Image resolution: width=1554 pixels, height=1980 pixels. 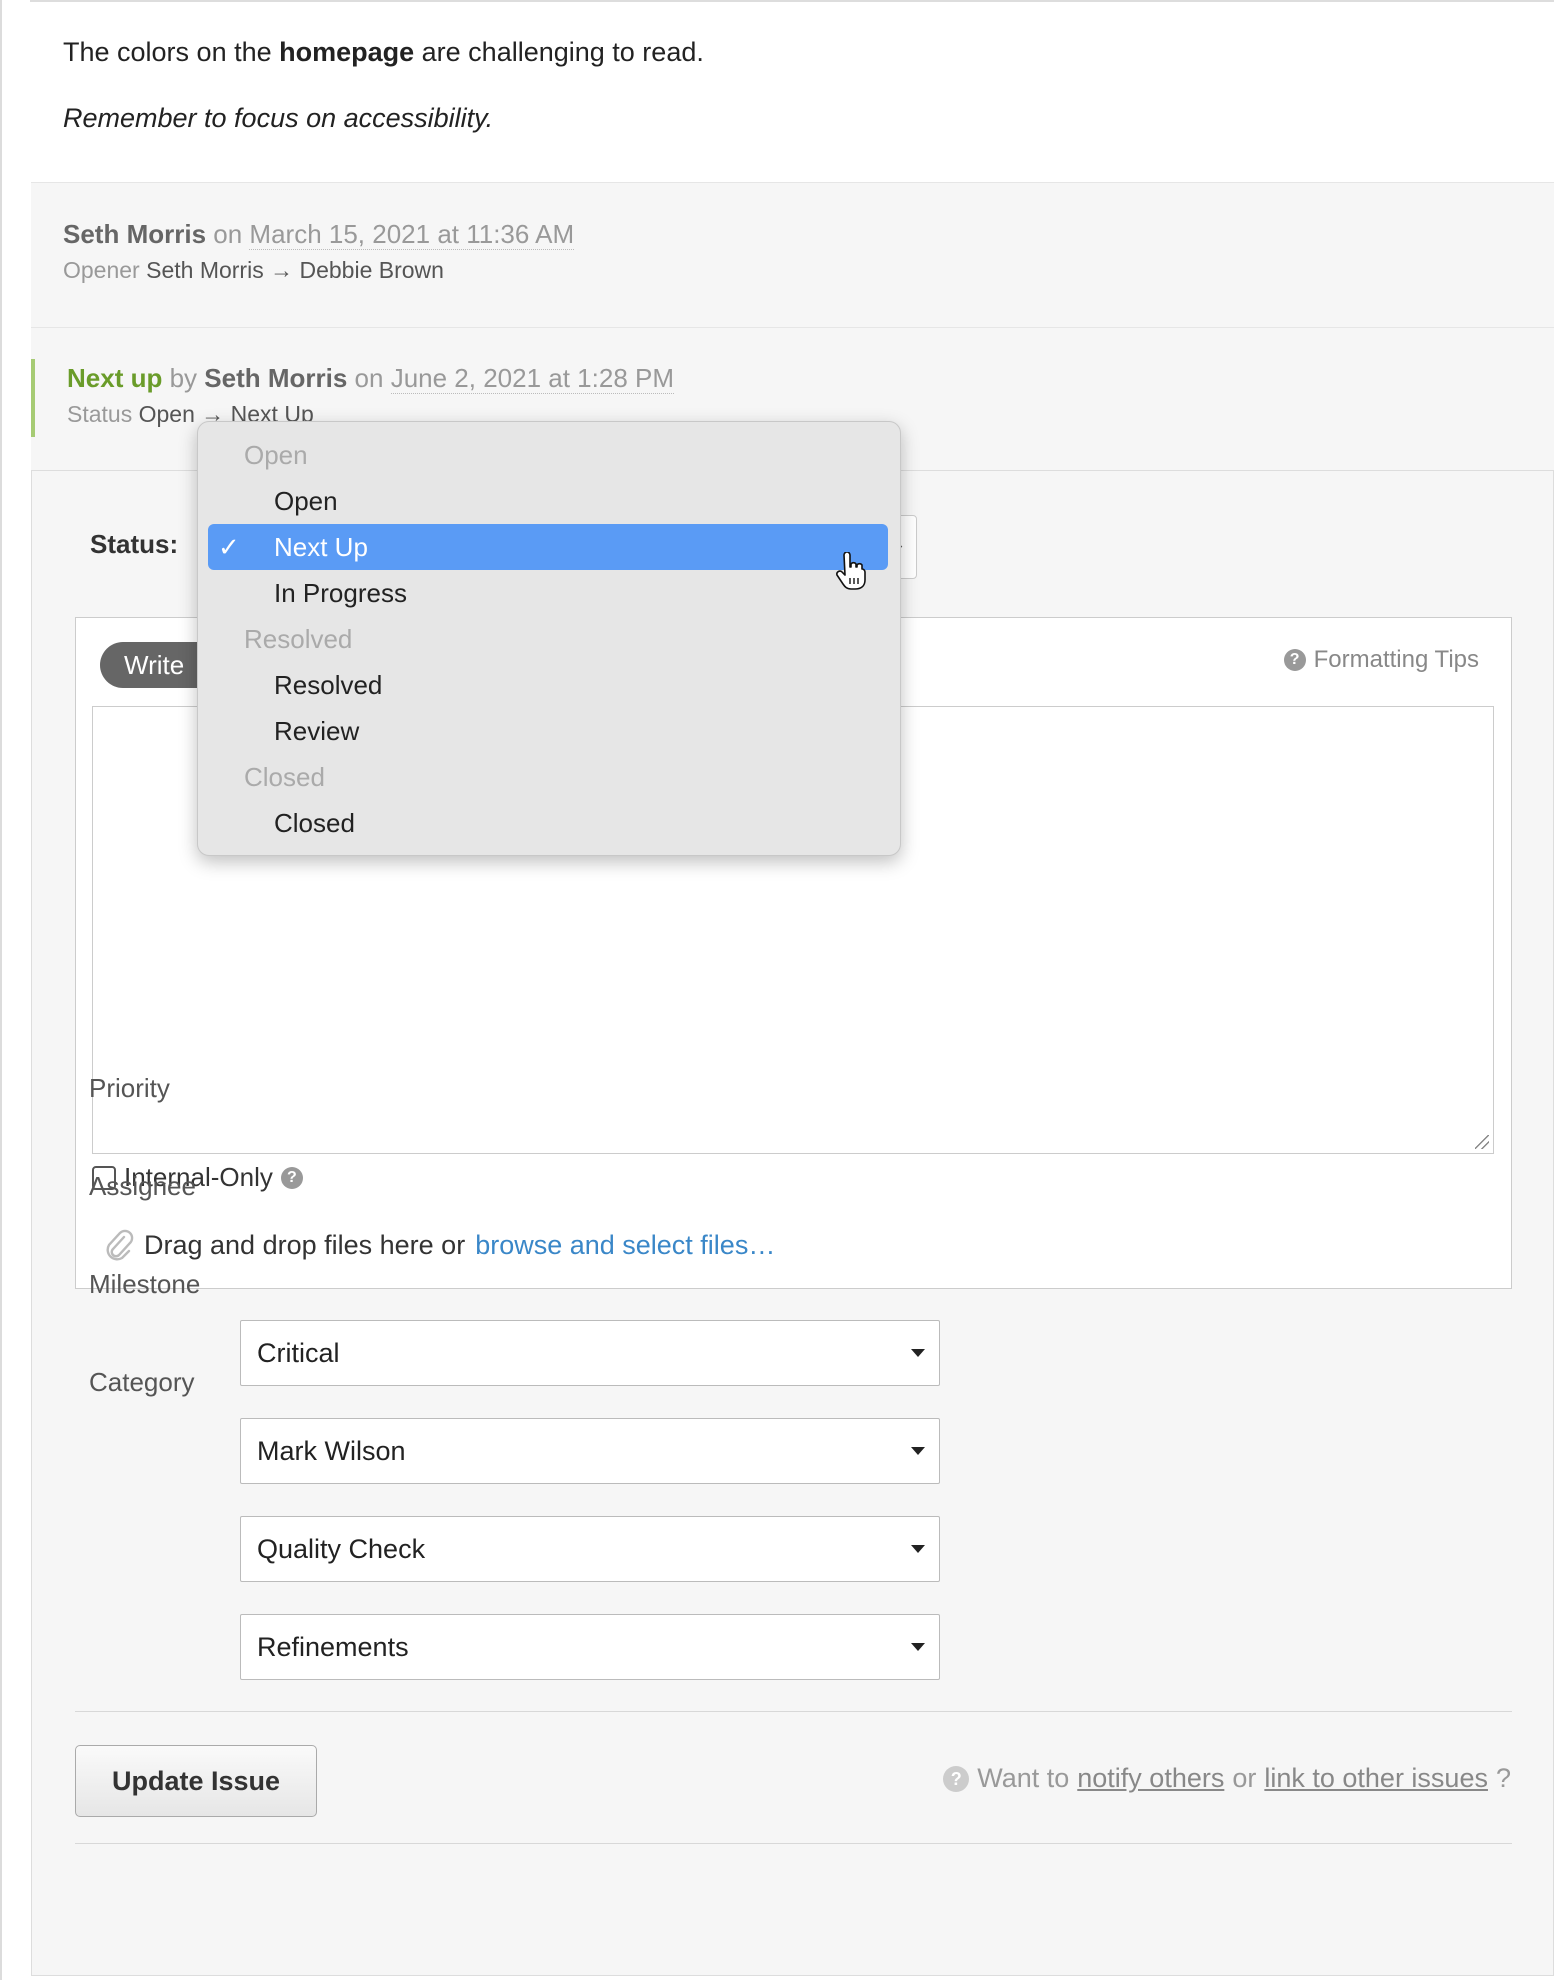 What do you see at coordinates (134, 544) in the screenshot?
I see `status-label: Status:` at bounding box center [134, 544].